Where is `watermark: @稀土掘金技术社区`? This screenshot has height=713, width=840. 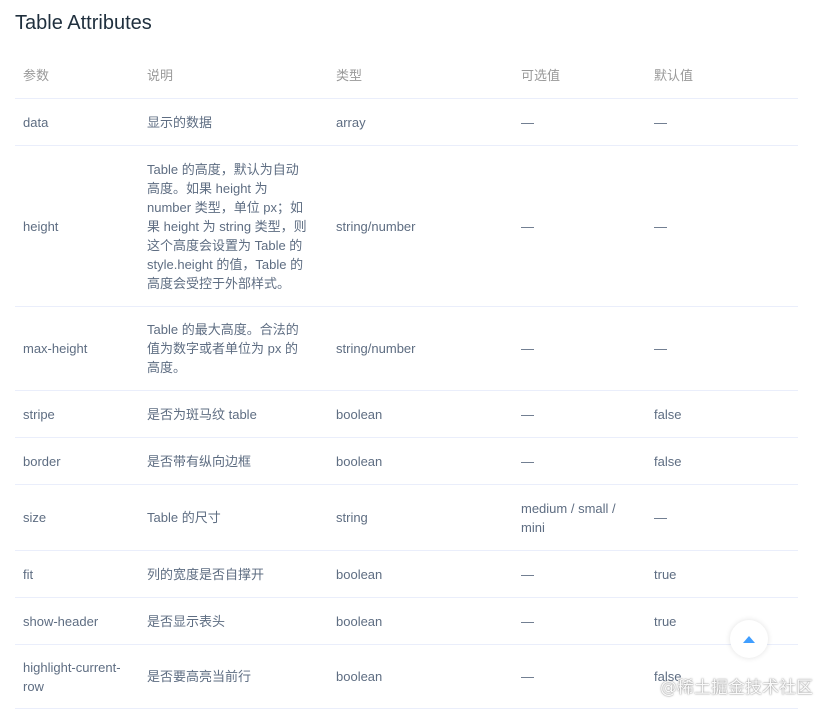
watermark: @稀土掘金技术社区 is located at coordinates (736, 688).